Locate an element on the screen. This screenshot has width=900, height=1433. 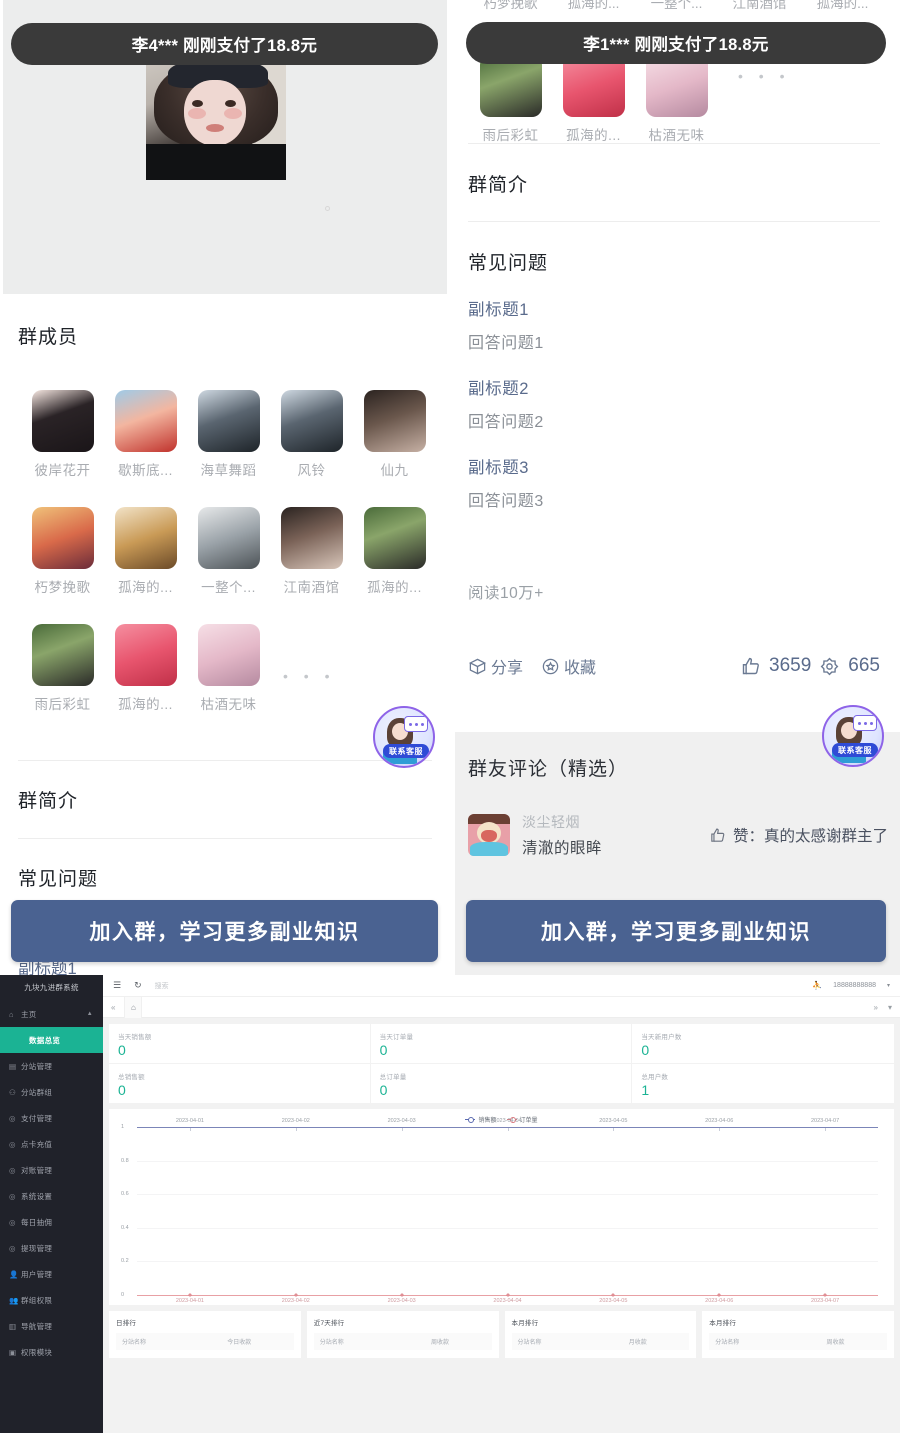
stat-card: 当天销售额 0 is located at coordinates (240, 1044).